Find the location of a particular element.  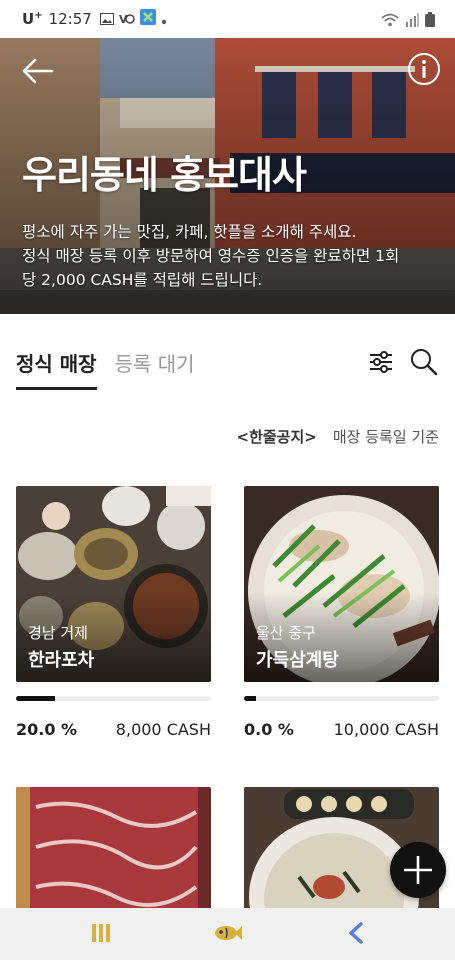

chevron-left-icon is located at coordinates (356, 933).